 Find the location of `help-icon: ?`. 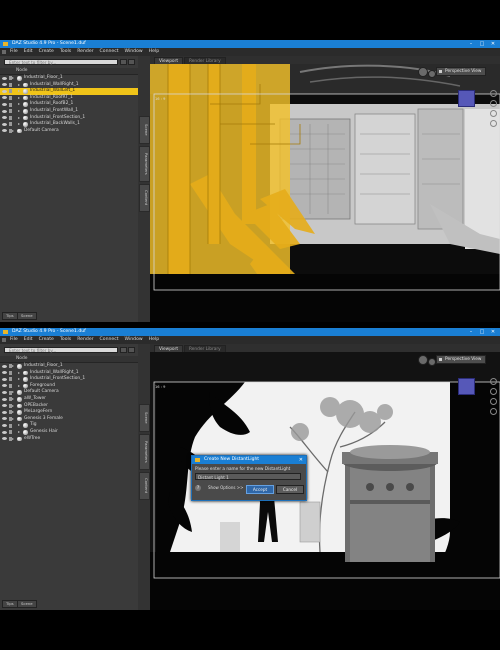

help-icon: ? is located at coordinates (198, 488).